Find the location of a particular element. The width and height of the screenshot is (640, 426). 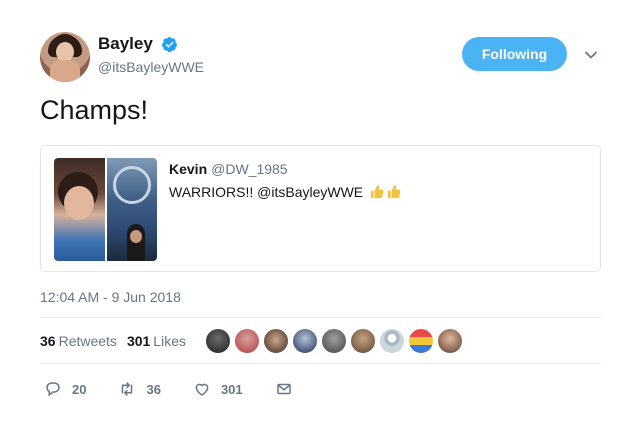

verified-badge-icon is located at coordinates (170, 44).